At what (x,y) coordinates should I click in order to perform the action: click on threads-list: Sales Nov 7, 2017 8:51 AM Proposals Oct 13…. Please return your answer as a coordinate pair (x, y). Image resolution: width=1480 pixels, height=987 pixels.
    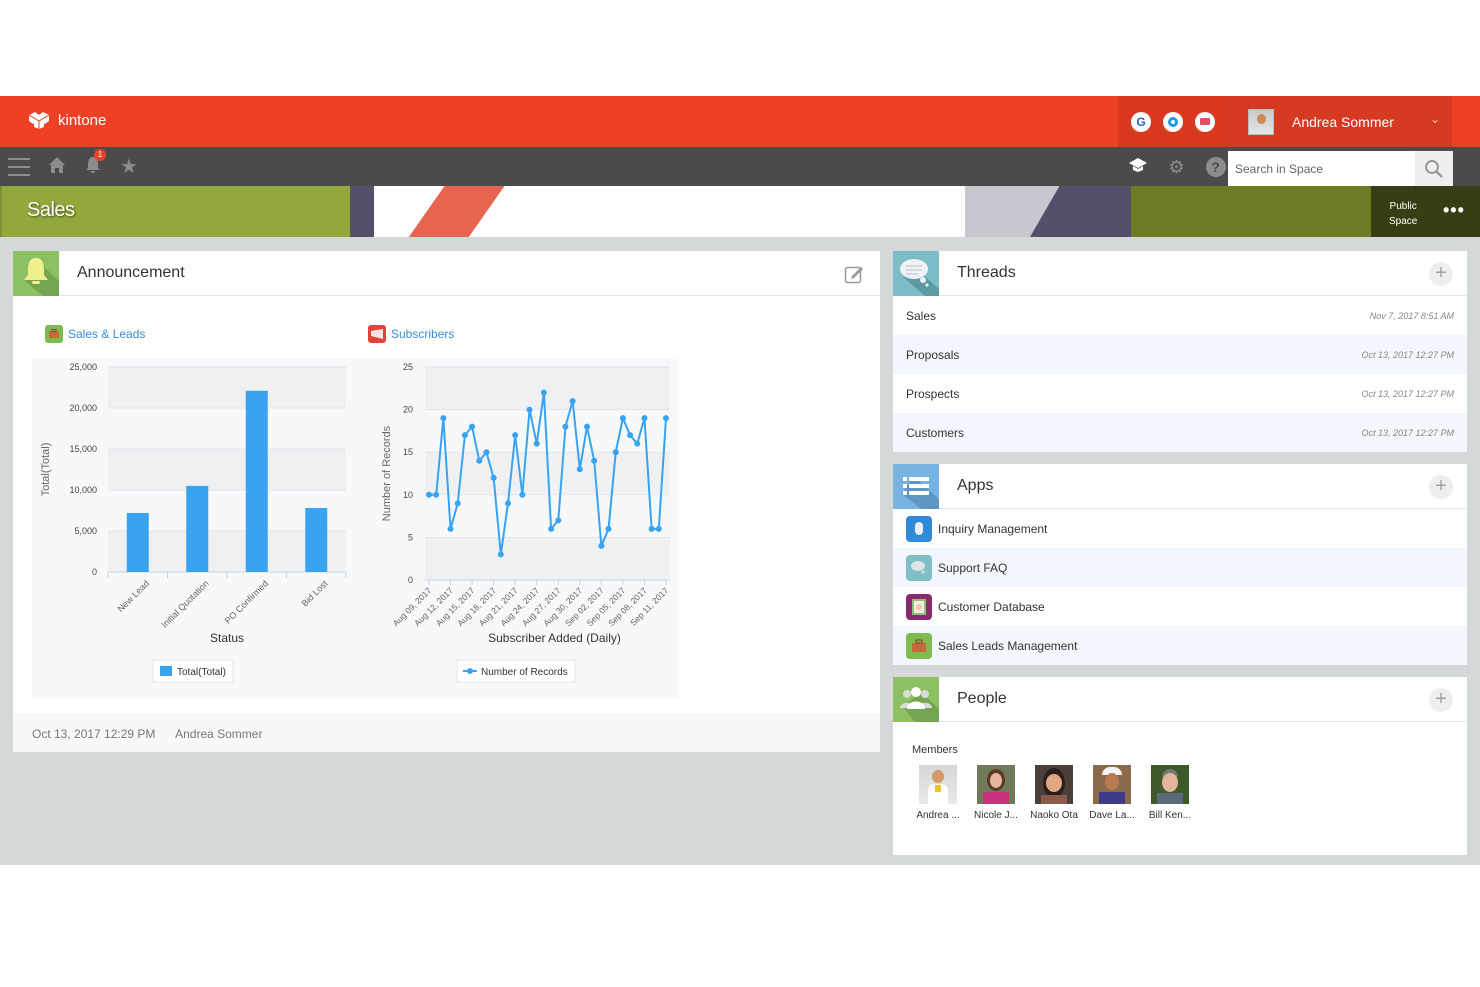
    Looking at the image, I should click on (1180, 374).